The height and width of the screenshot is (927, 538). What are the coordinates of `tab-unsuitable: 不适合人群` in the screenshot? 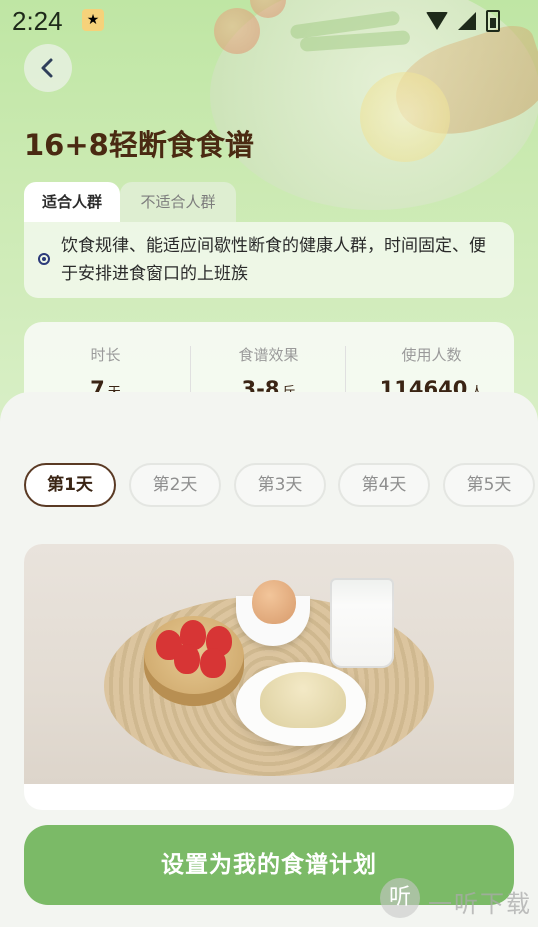 It's located at (178, 202).